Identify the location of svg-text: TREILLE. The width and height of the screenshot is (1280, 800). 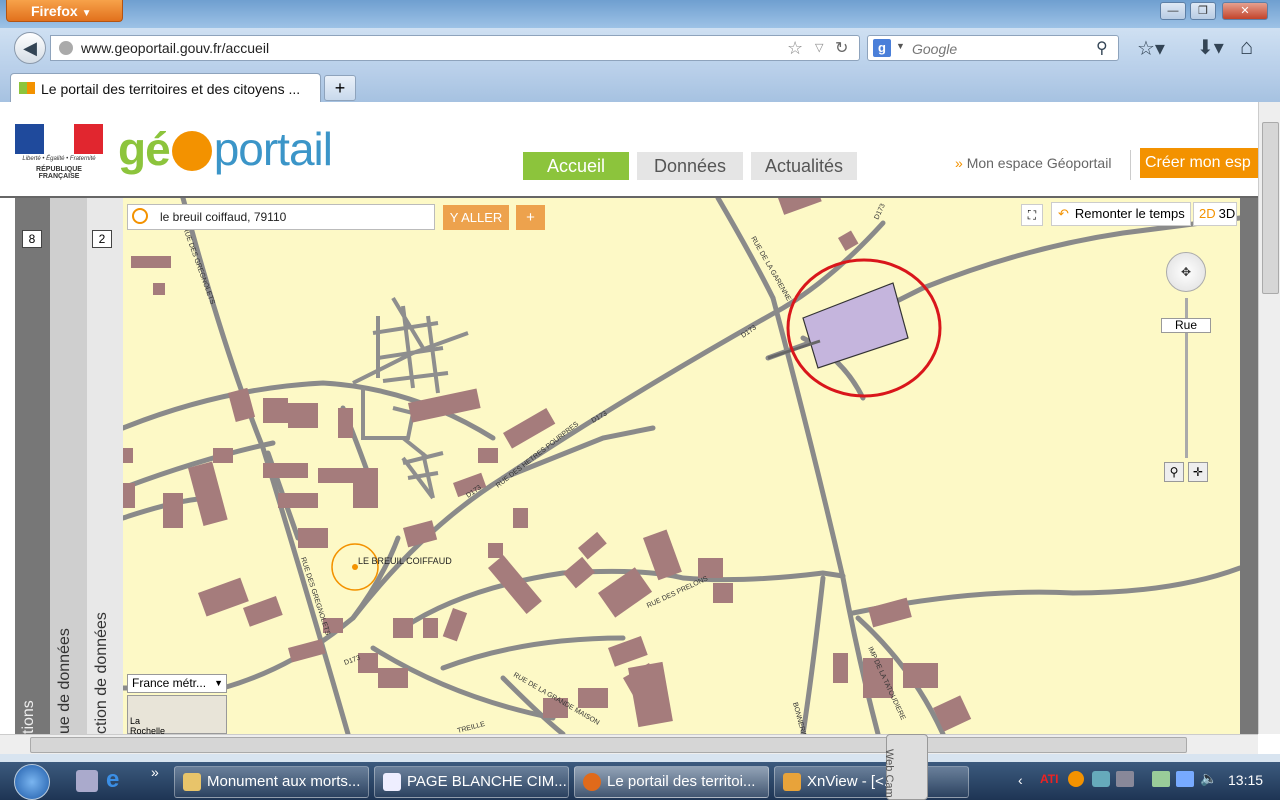
(472, 727).